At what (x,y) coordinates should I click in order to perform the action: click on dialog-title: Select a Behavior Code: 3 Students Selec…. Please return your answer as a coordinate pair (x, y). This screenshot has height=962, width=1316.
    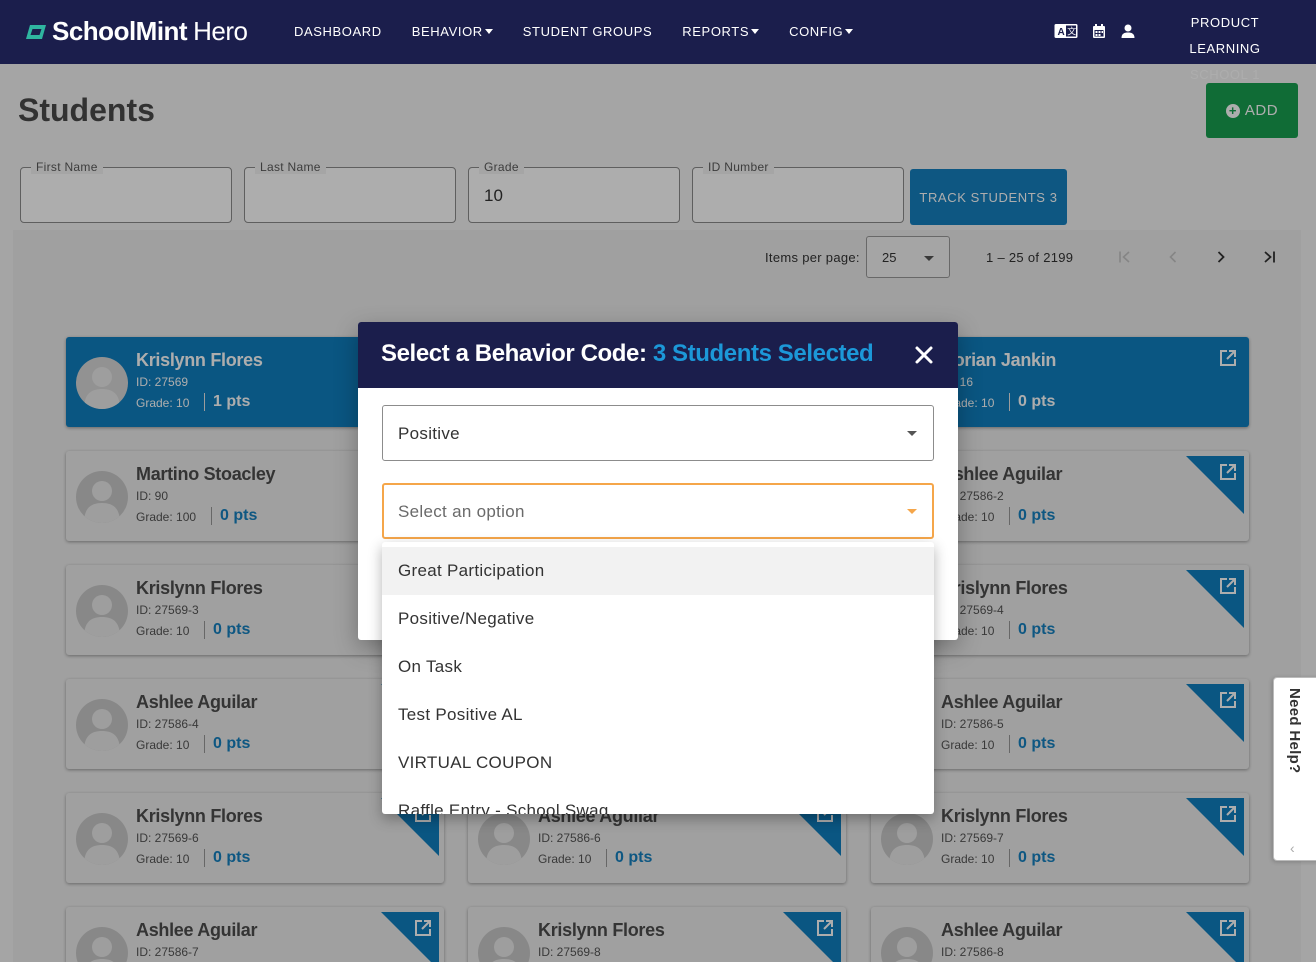
    Looking at the image, I should click on (627, 354).